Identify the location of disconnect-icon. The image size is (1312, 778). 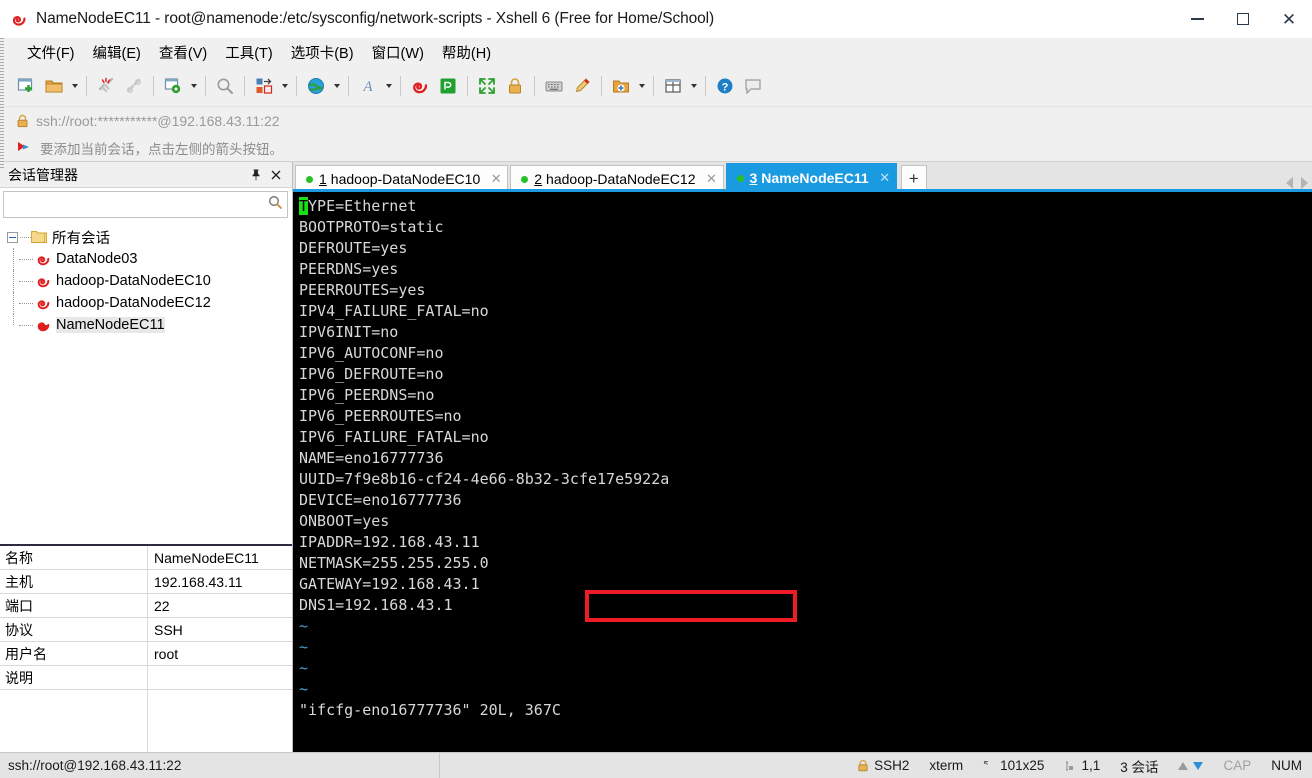
(106, 86).